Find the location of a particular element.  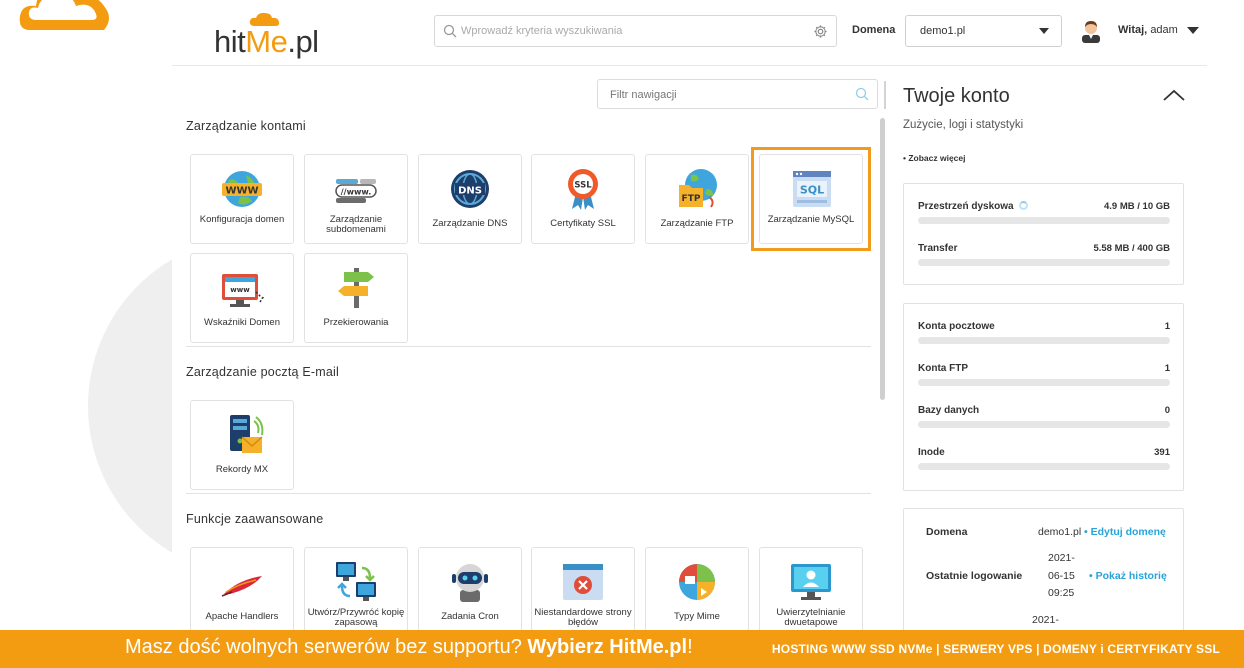

greeting-label: Witaj, is located at coordinates (1133, 30).